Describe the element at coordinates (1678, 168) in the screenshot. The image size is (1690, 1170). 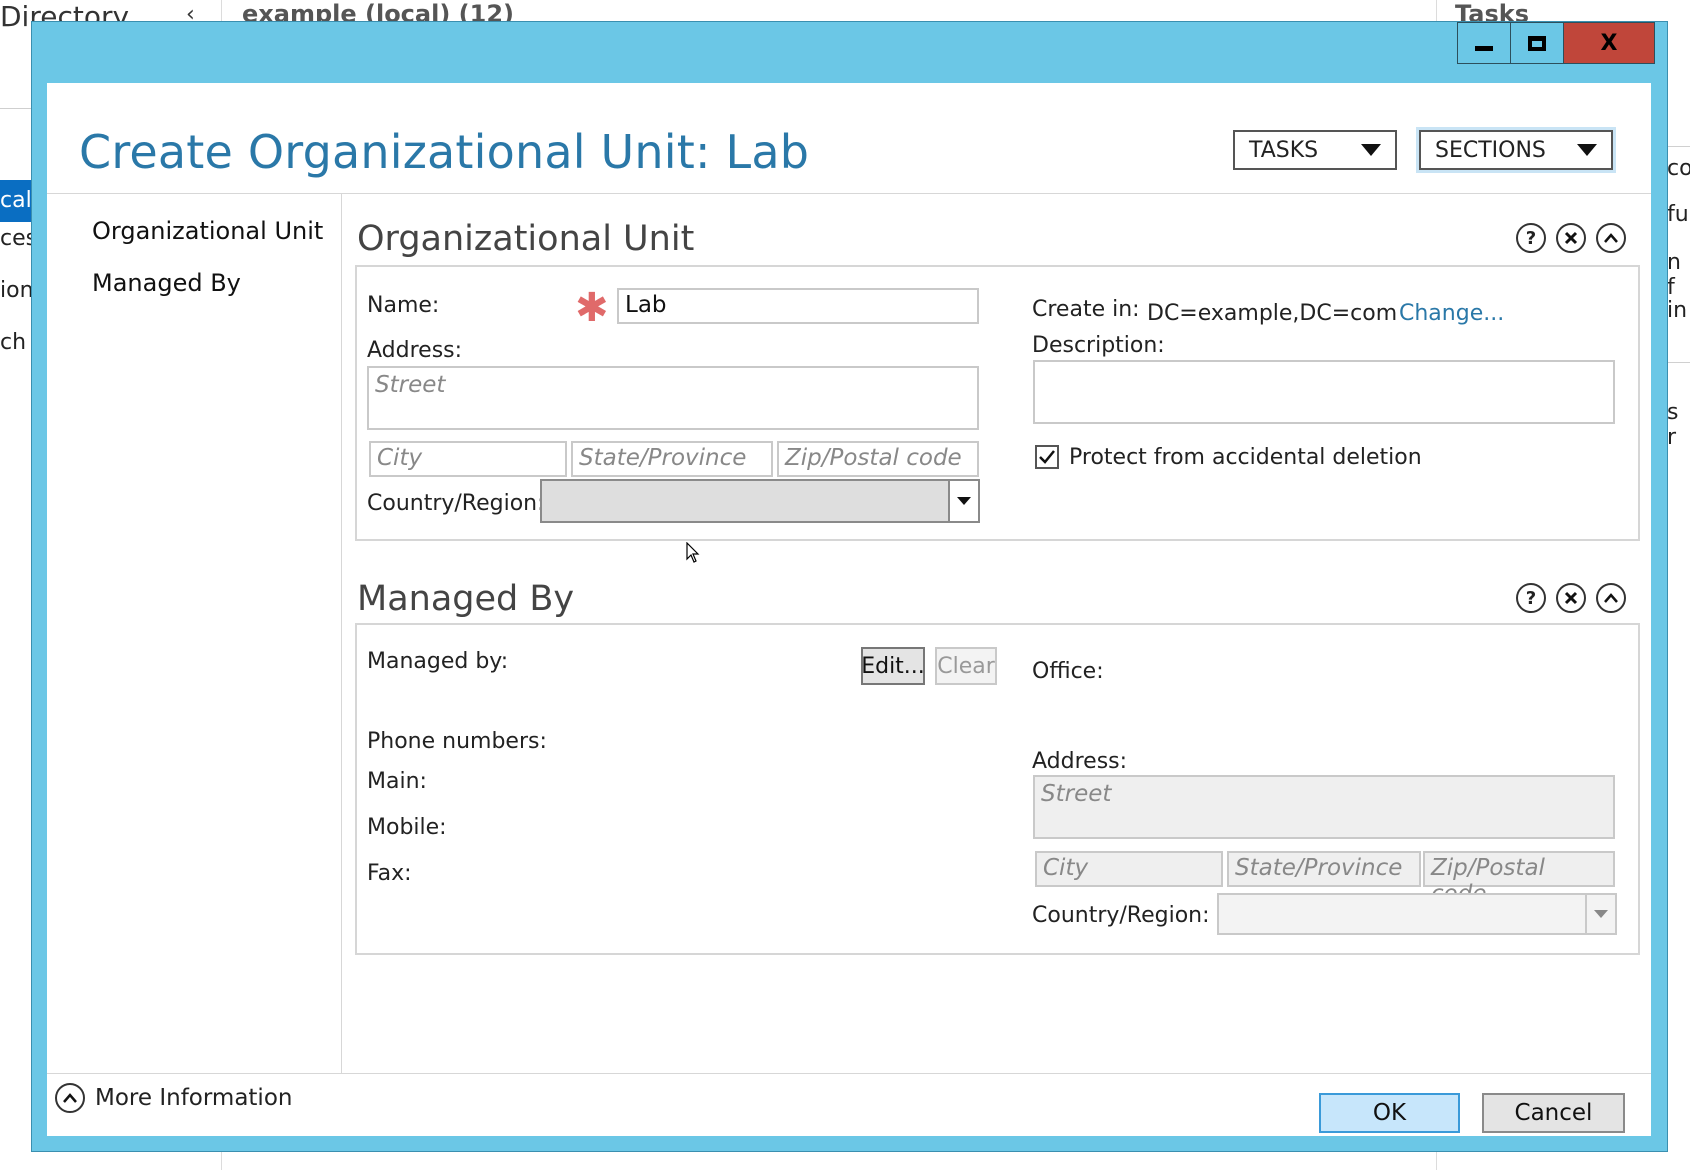
I see `background-task-item: co` at that location.